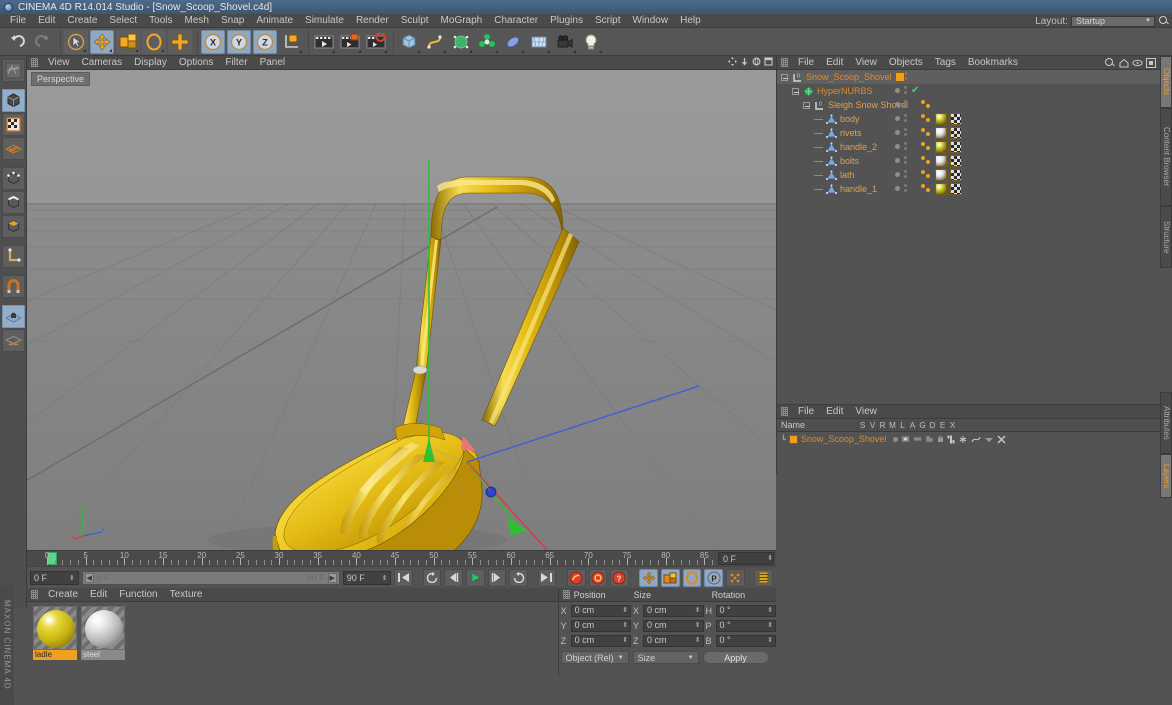  I want to click on lock-workplane, so click(13, 316).